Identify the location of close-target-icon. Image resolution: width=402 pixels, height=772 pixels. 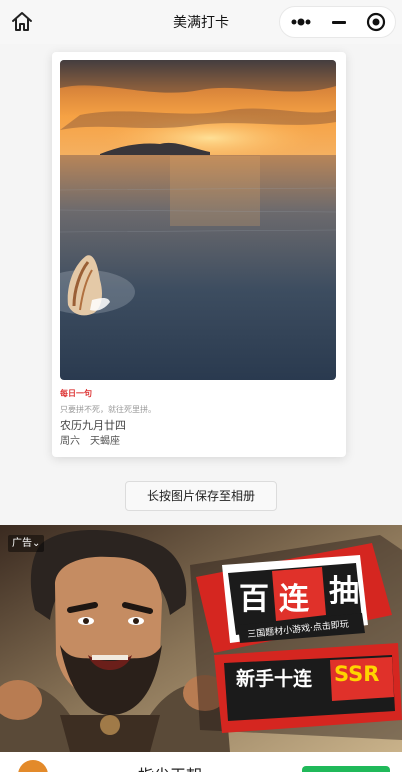
(376, 22).